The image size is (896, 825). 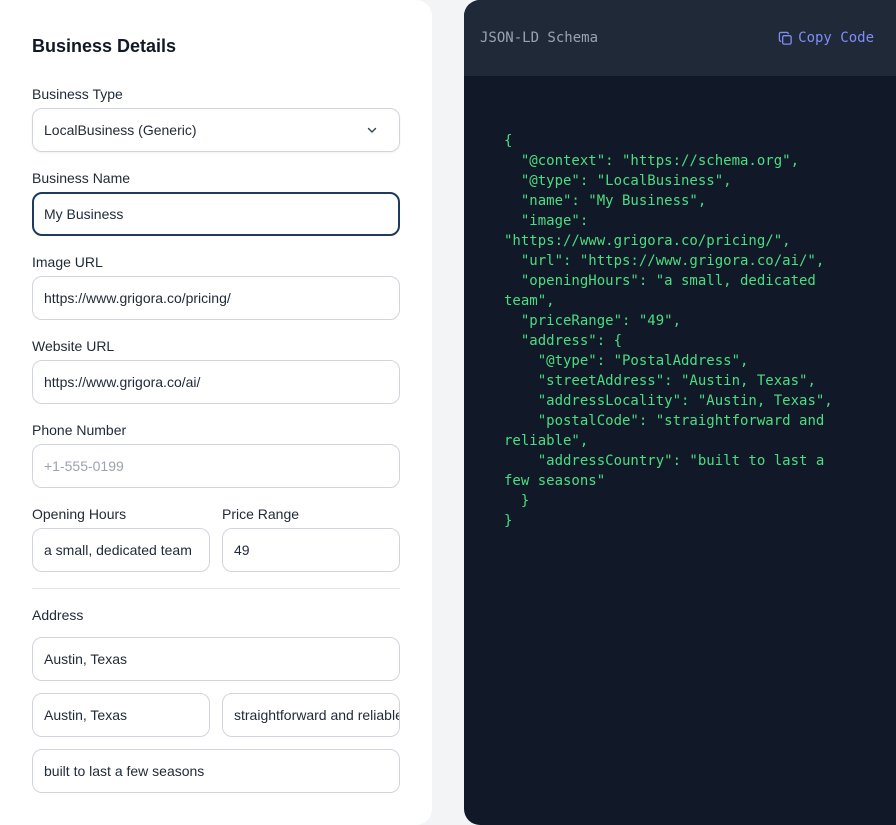 I want to click on postal-code-input: straightforward and reliable, so click(x=311, y=715).